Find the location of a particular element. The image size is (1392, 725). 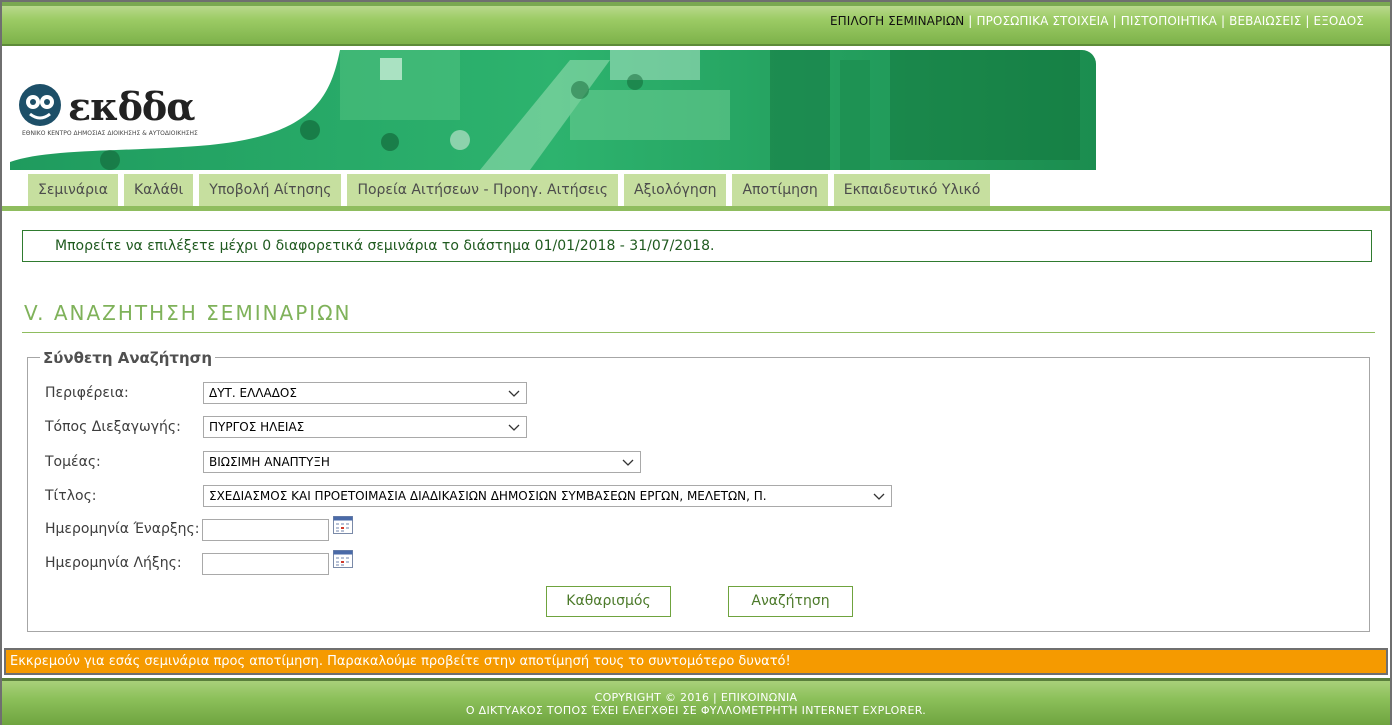

tab-seminars: Σεμινάρια is located at coordinates (73, 191).